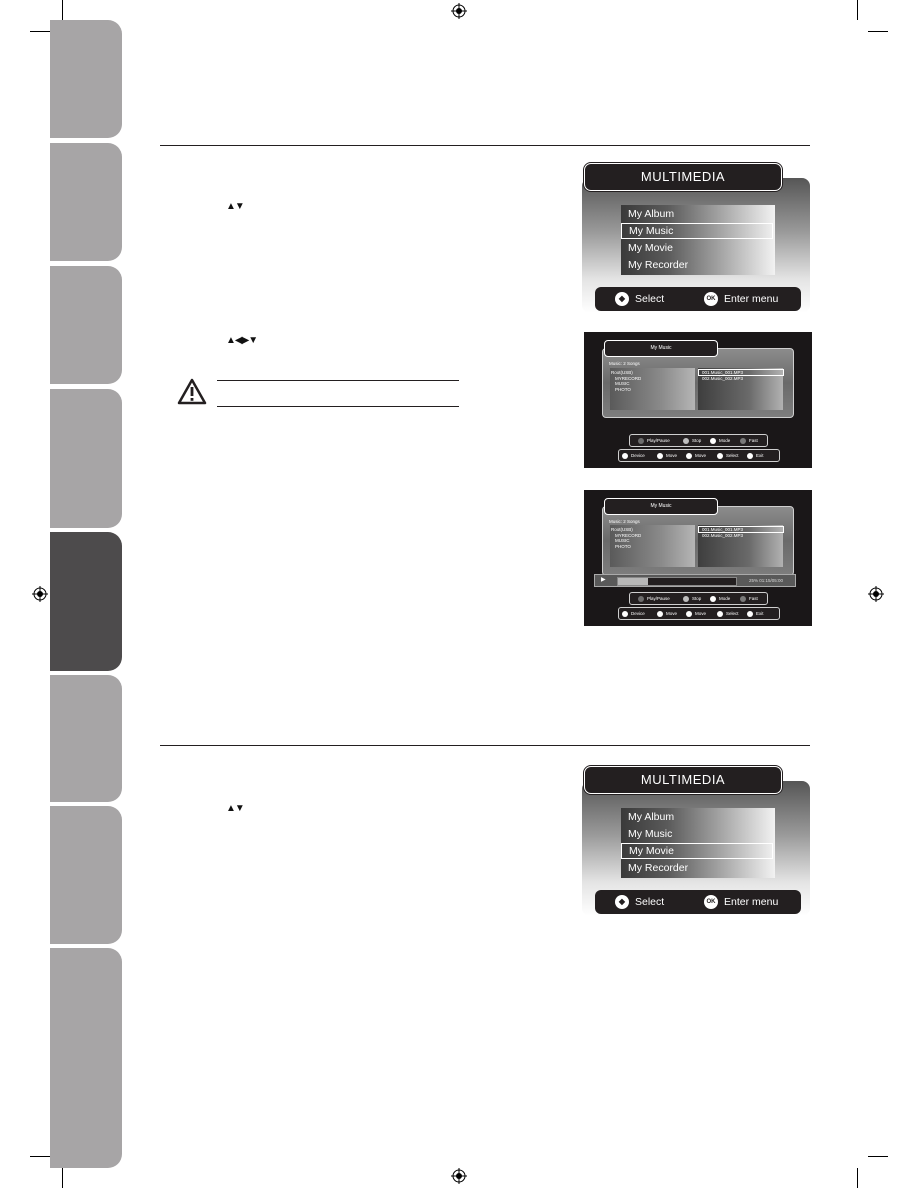  What do you see at coordinates (741, 389) in the screenshot?
I see `file-list: 001.Music_001.MP3 002.Music_002.MP3` at bounding box center [741, 389].